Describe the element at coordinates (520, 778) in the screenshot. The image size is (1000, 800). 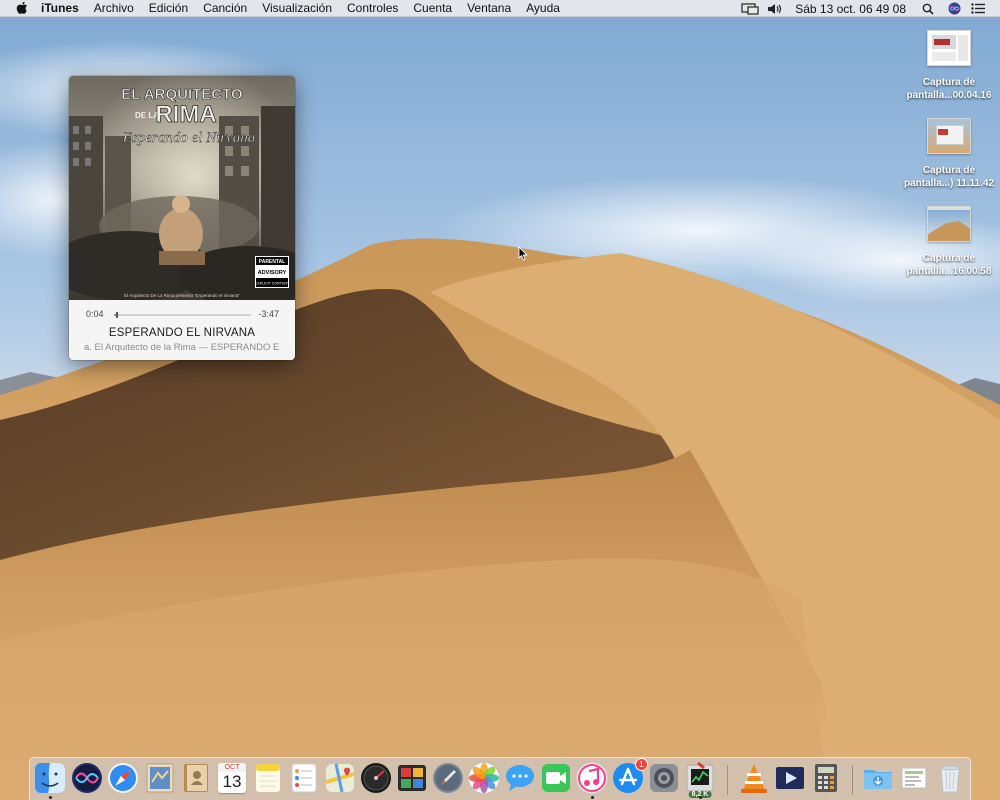
I see `messages-icon` at that location.